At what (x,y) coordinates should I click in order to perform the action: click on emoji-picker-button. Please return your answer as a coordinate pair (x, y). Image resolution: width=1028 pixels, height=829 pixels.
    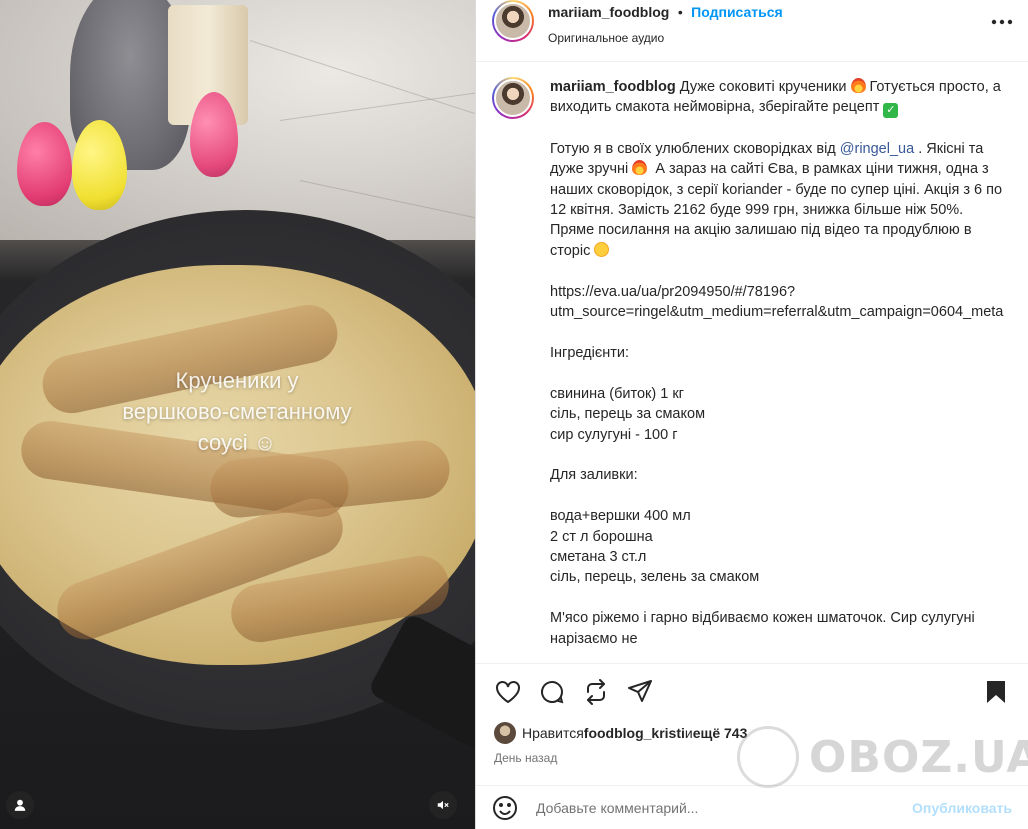
    Looking at the image, I should click on (505, 808).